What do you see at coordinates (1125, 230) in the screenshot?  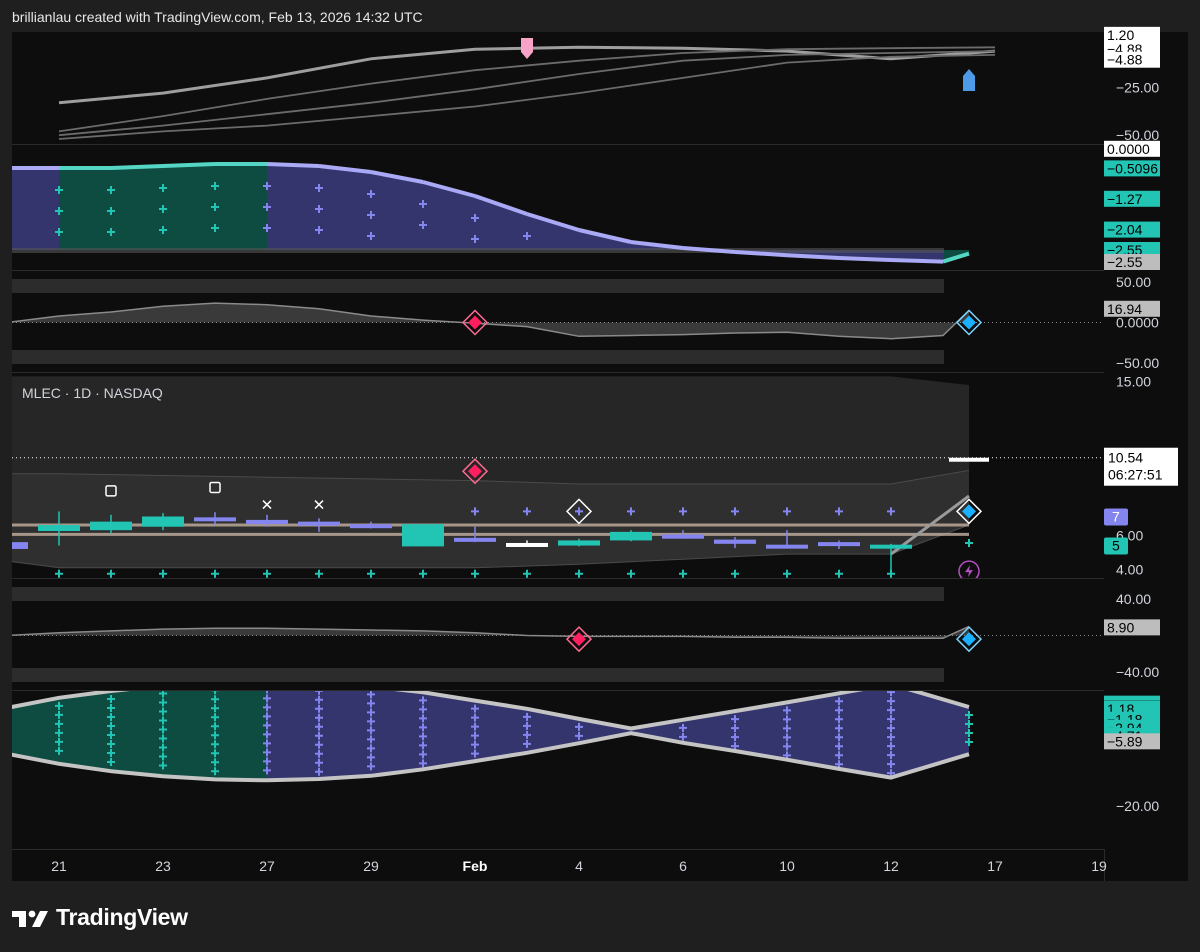 I see `price-tag: −2.04` at bounding box center [1125, 230].